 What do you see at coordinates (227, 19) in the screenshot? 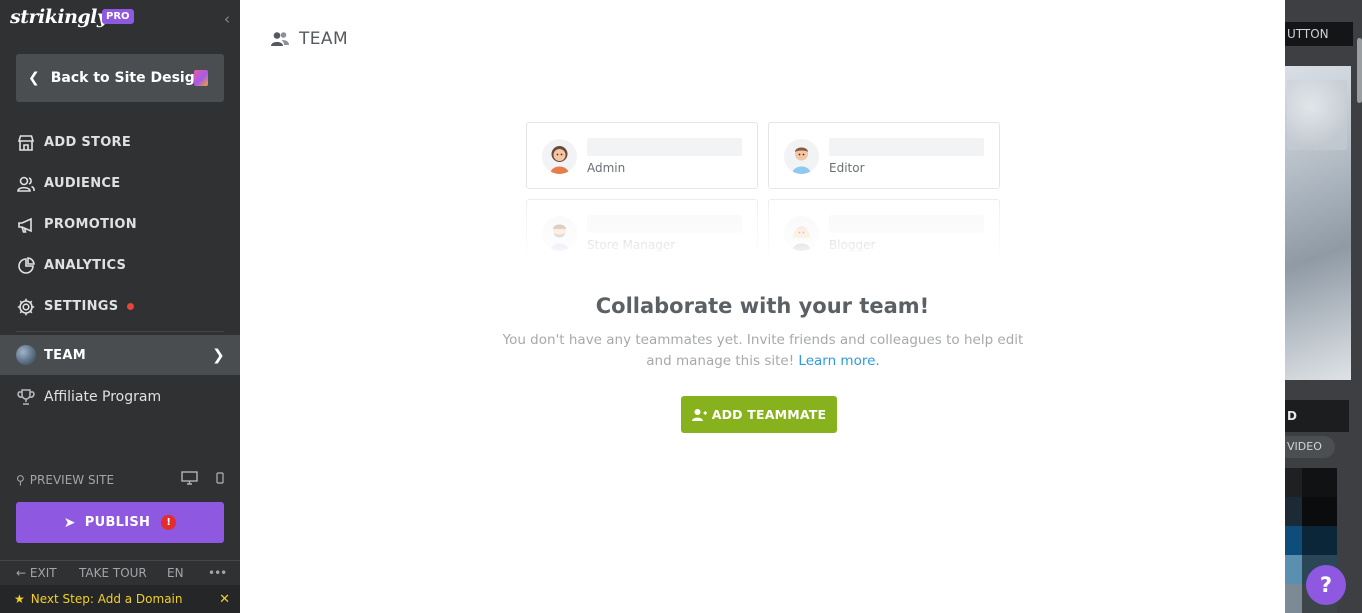
I see `collapse-sidebar-icon: ‹` at bounding box center [227, 19].